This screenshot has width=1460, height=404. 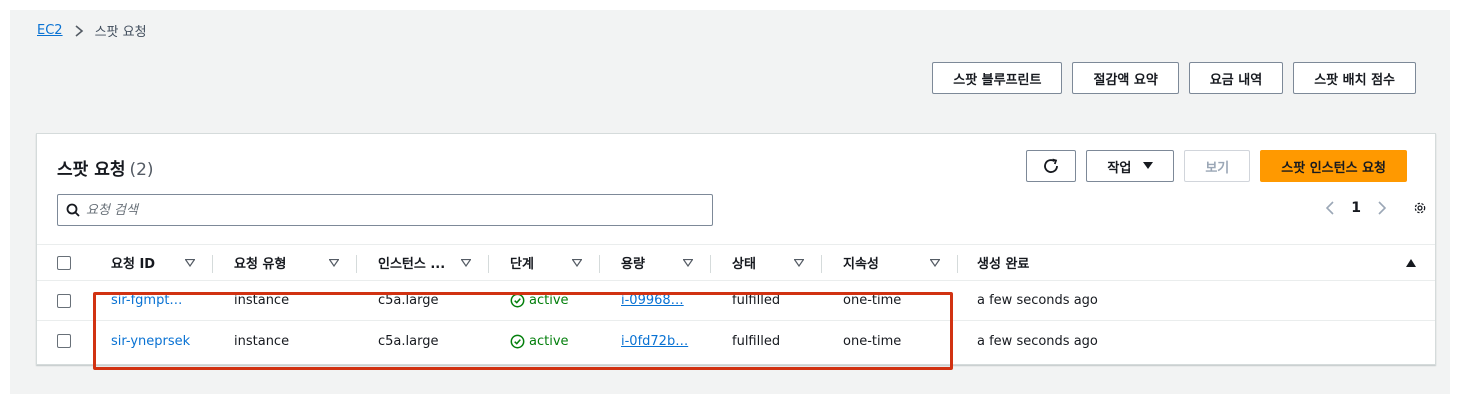 I want to click on pricing-history-button: 요금 내역, so click(x=1236, y=78).